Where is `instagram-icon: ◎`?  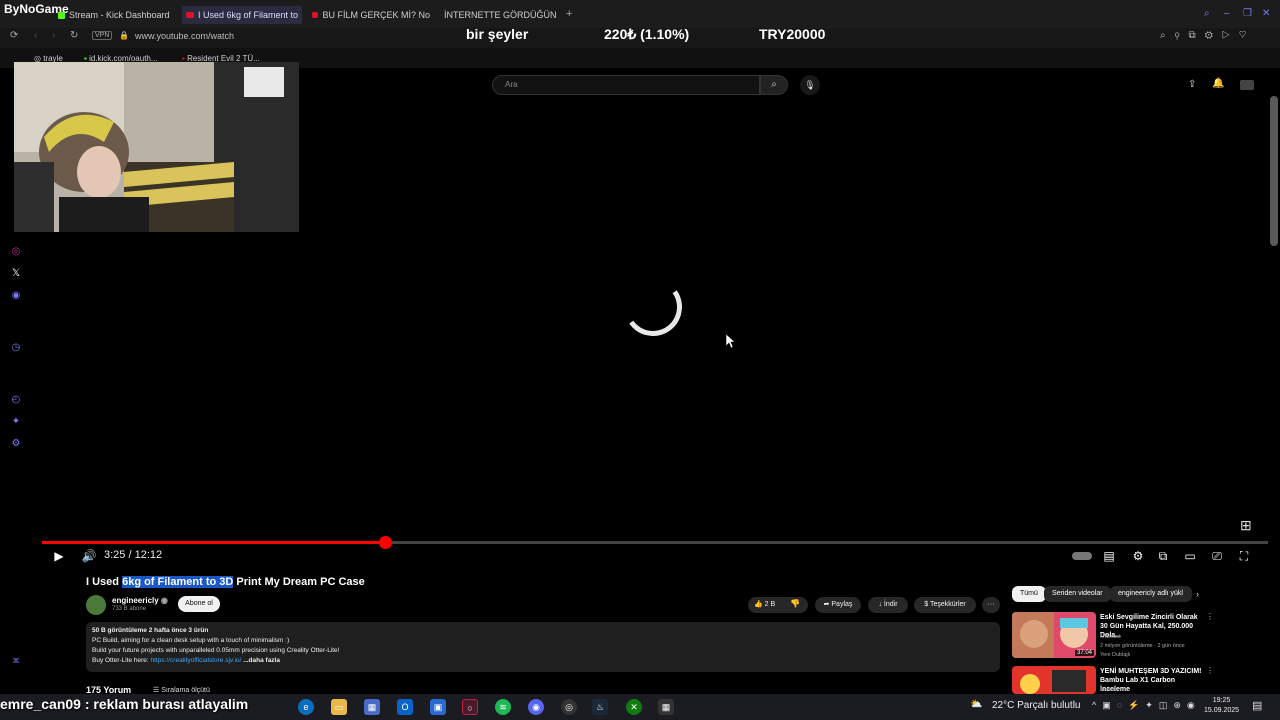 instagram-icon: ◎ is located at coordinates (16, 252).